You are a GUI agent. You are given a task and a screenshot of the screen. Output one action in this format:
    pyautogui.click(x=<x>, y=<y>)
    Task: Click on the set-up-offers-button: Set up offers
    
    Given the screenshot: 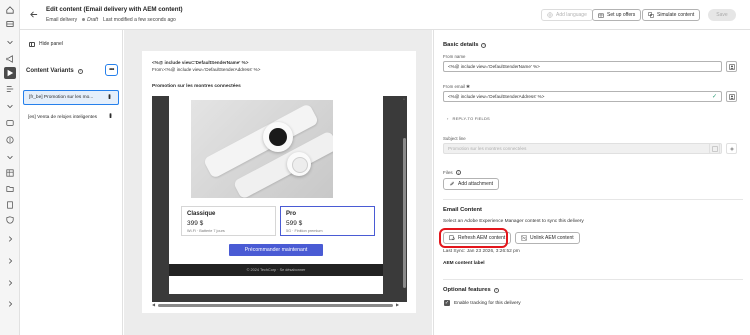 What is the action you would take?
    pyautogui.click(x=617, y=15)
    